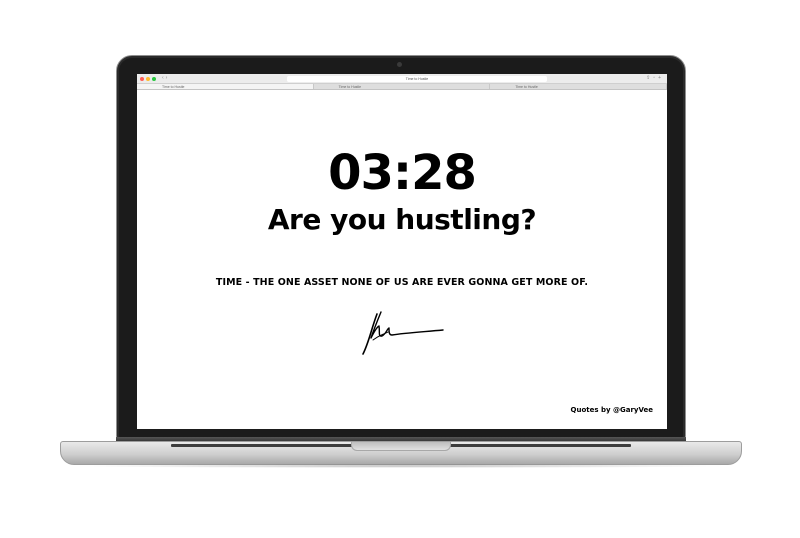 This screenshot has width=800, height=538. I want to click on tab-3: Time to Hustle, so click(578, 86).